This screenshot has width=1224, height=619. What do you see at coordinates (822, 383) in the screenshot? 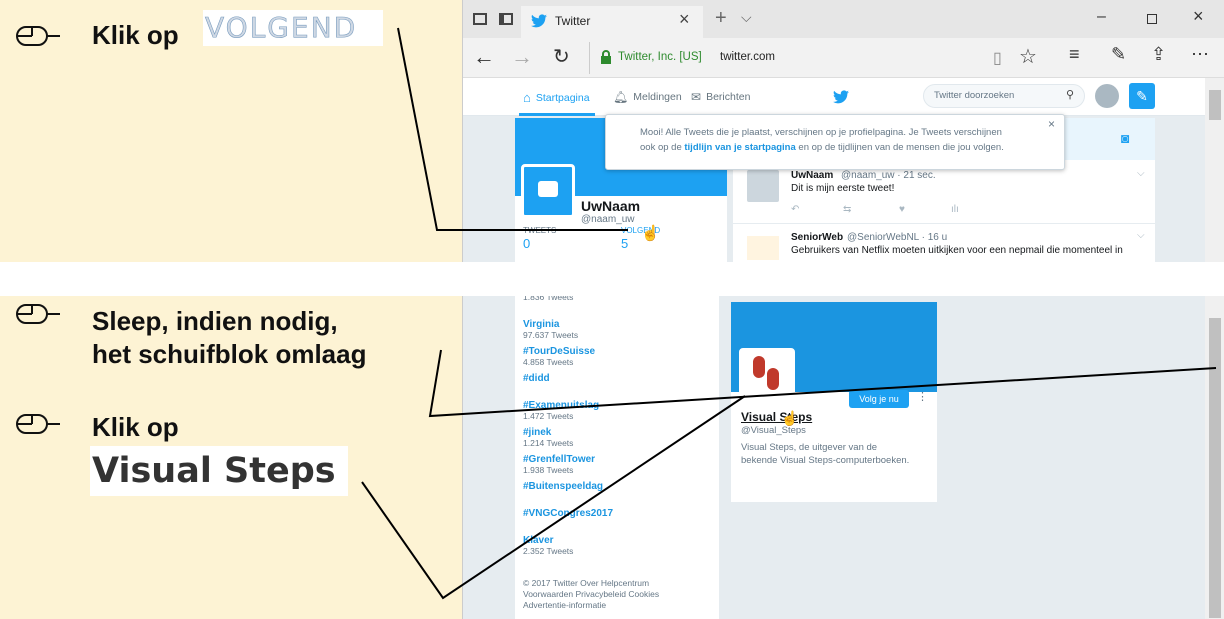
I see `callout-step2` at bounding box center [822, 383].